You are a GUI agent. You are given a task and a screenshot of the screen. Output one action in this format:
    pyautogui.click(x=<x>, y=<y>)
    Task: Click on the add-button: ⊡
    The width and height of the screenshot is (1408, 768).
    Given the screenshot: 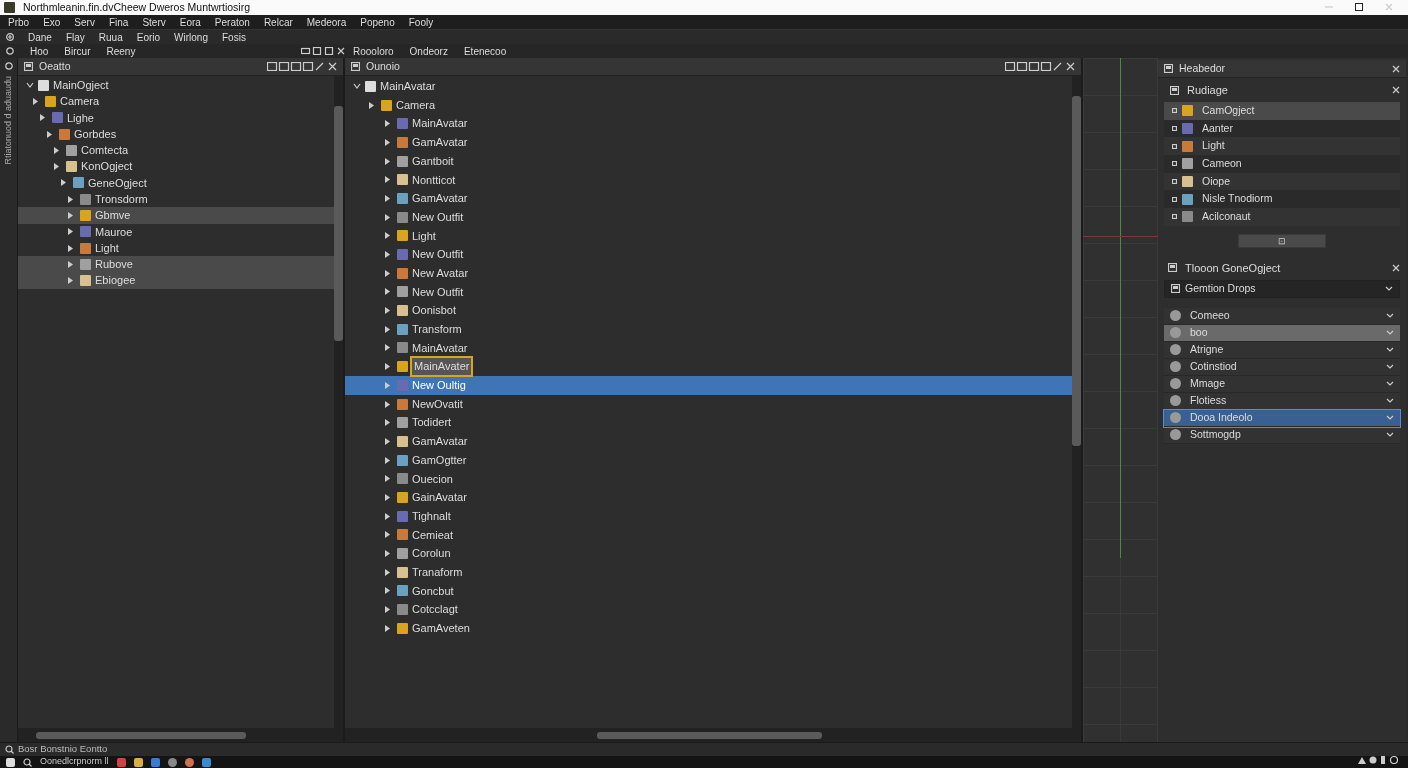 What is the action you would take?
    pyautogui.click(x=1282, y=240)
    